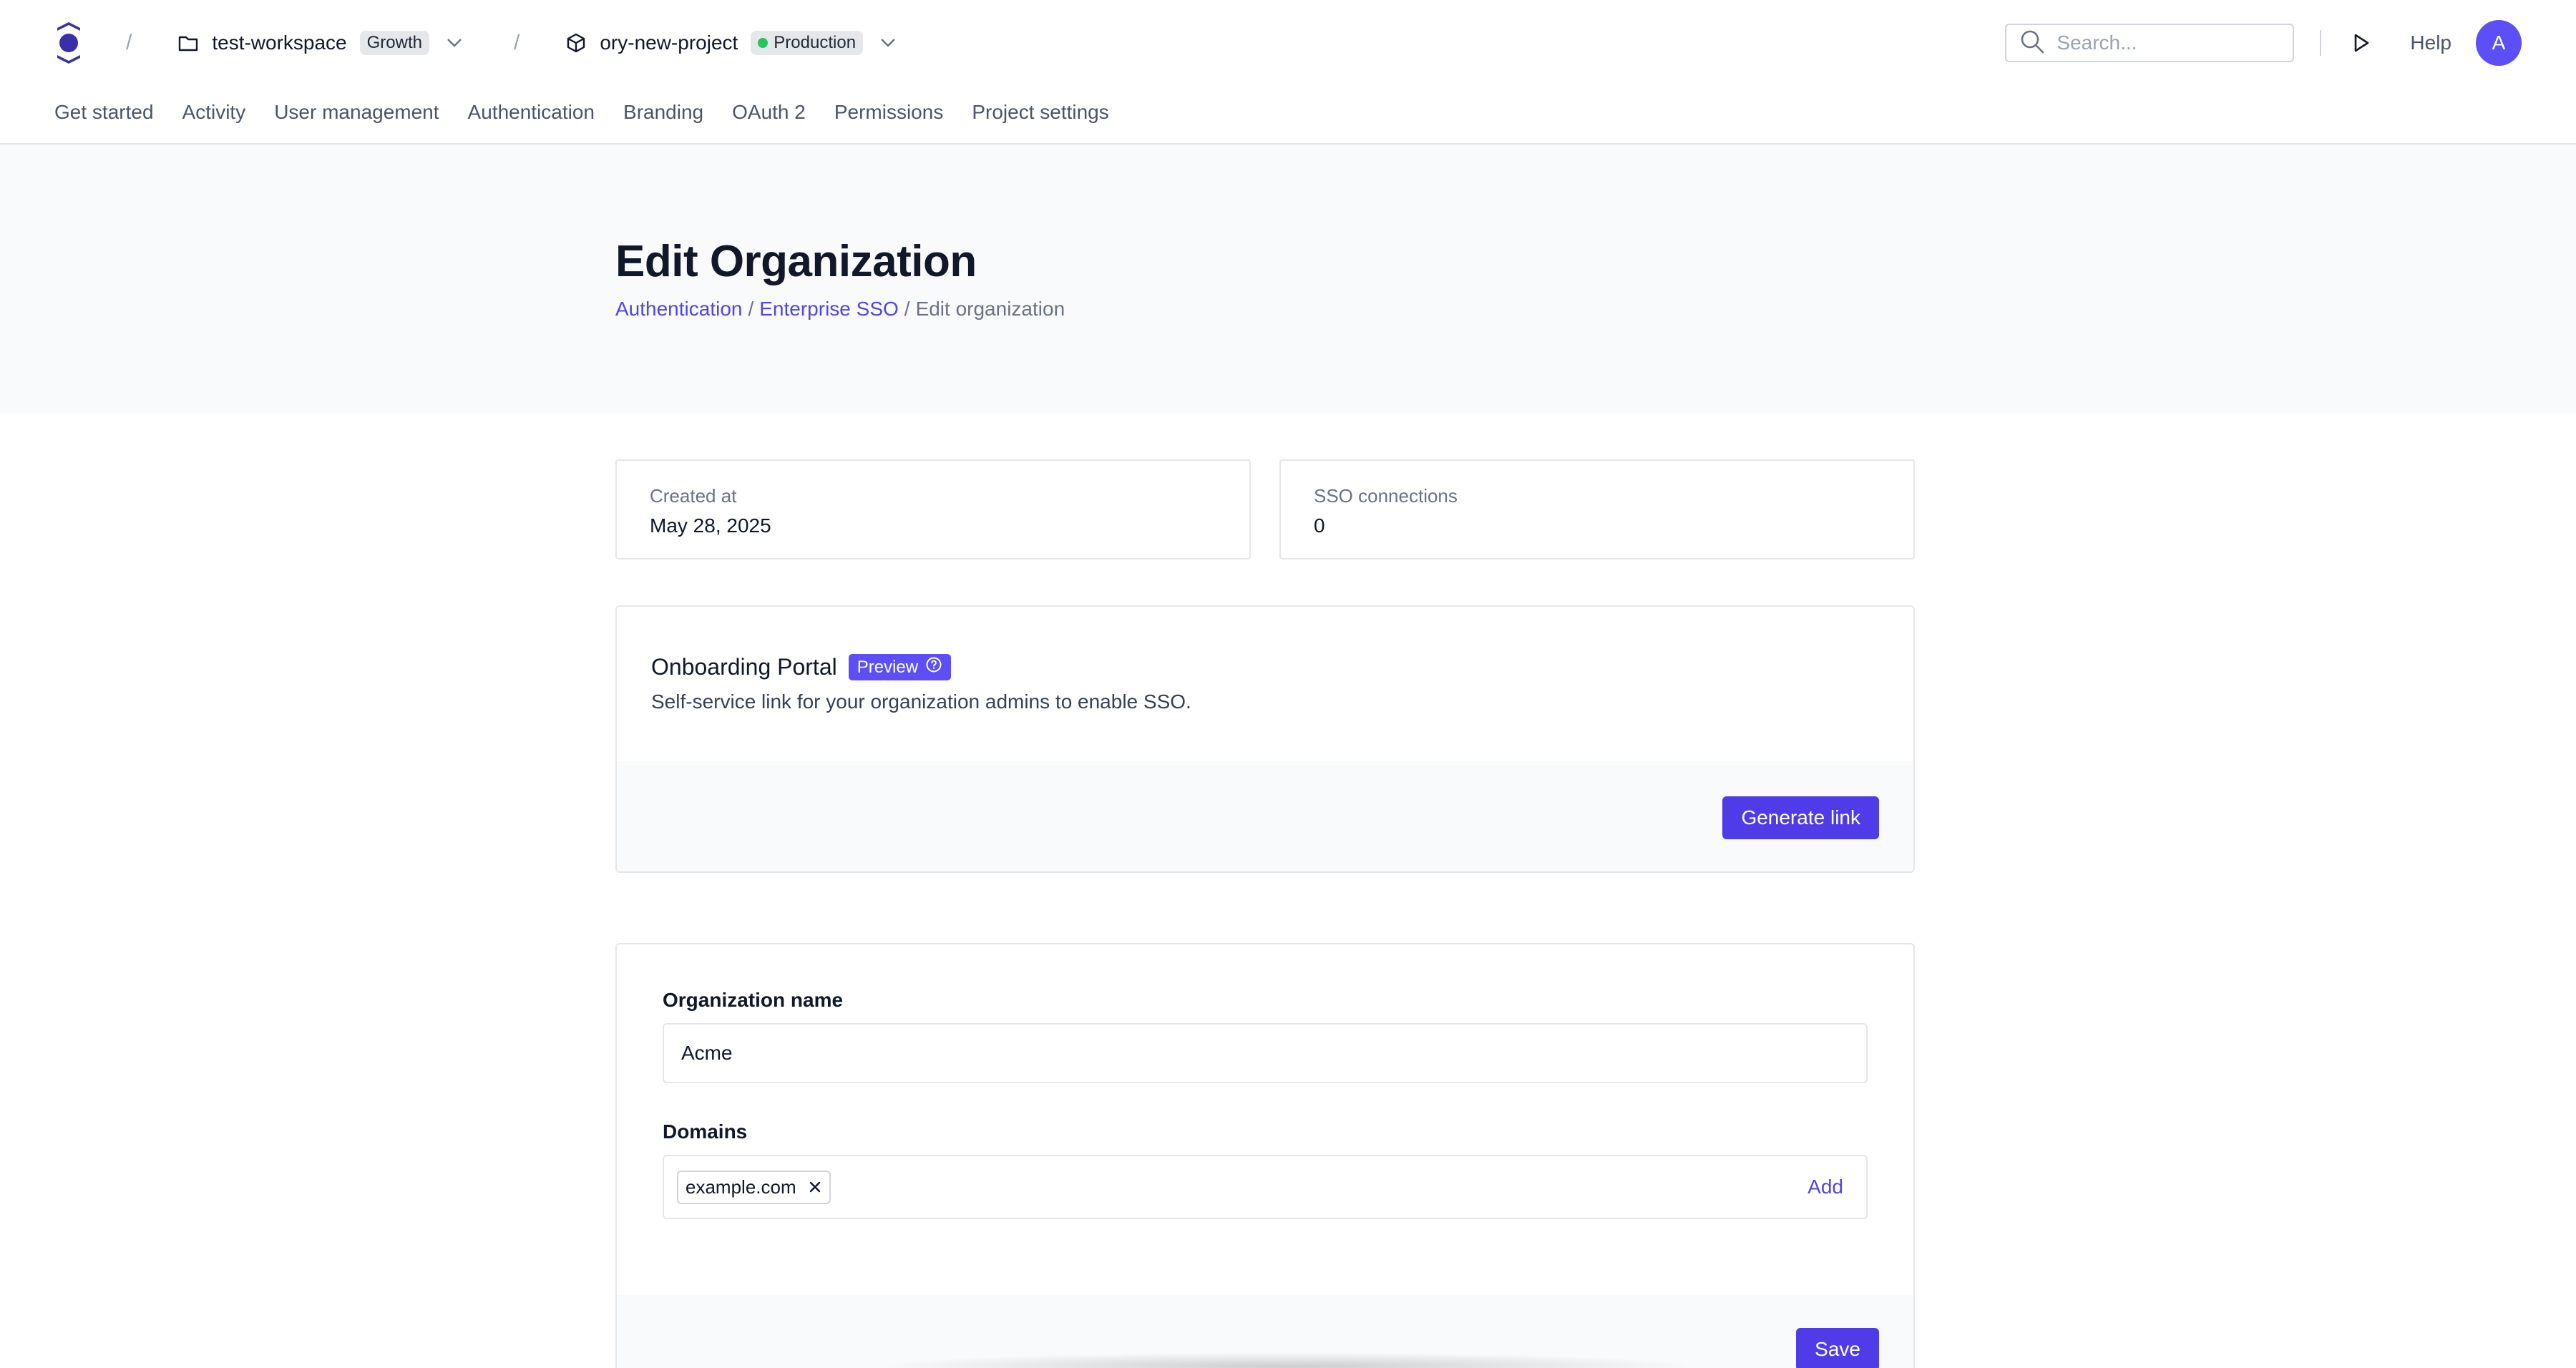 The image size is (2576, 1368). I want to click on domains-label: Domains, so click(705, 1131).